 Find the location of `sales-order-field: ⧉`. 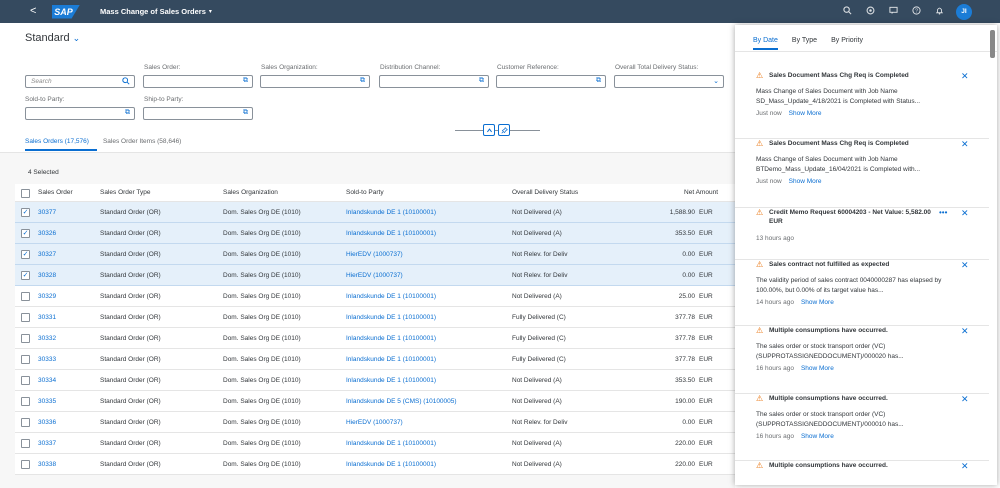

sales-order-field: ⧉ is located at coordinates (198, 81).